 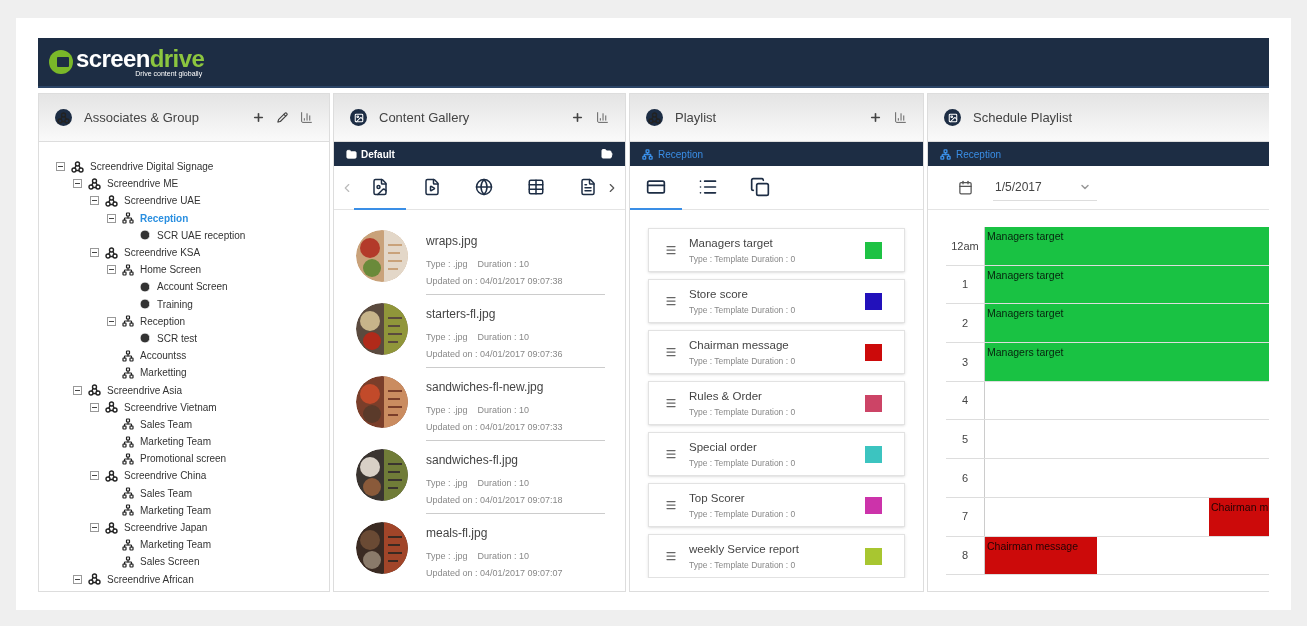 I want to click on tree-item: Screendrive China, so click(x=165, y=476).